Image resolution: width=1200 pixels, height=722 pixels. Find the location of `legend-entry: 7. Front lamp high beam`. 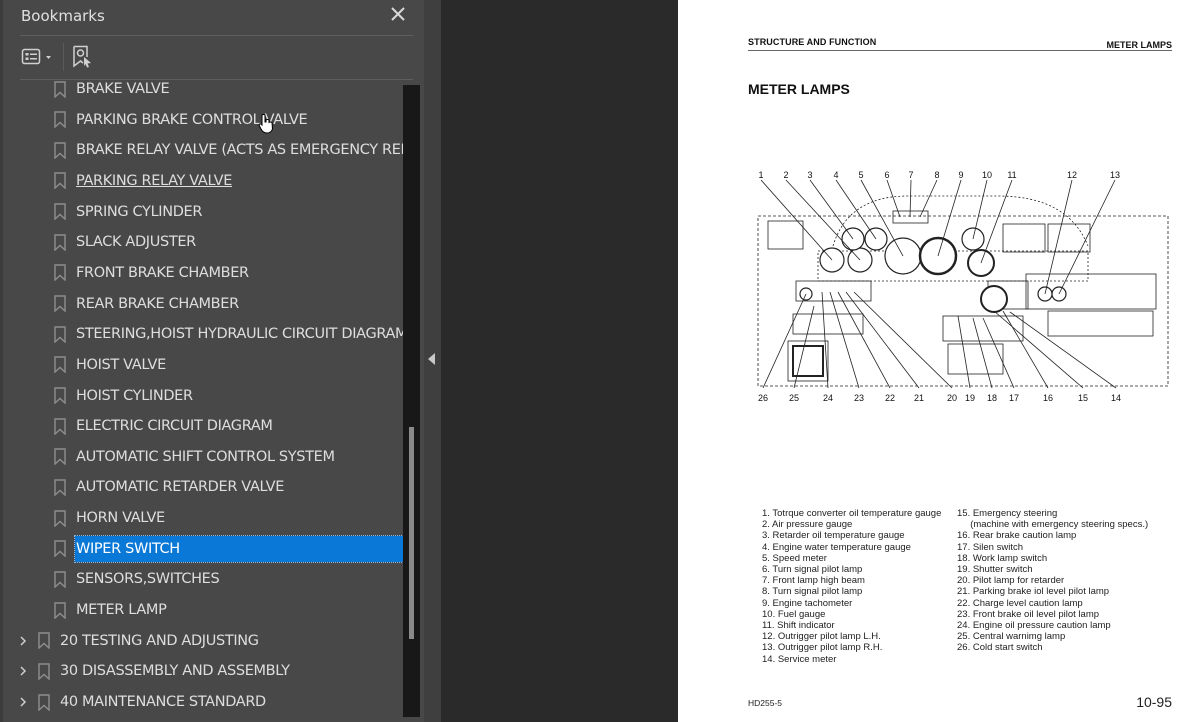

legend-entry: 7. Front lamp high beam is located at coordinates (813, 581).